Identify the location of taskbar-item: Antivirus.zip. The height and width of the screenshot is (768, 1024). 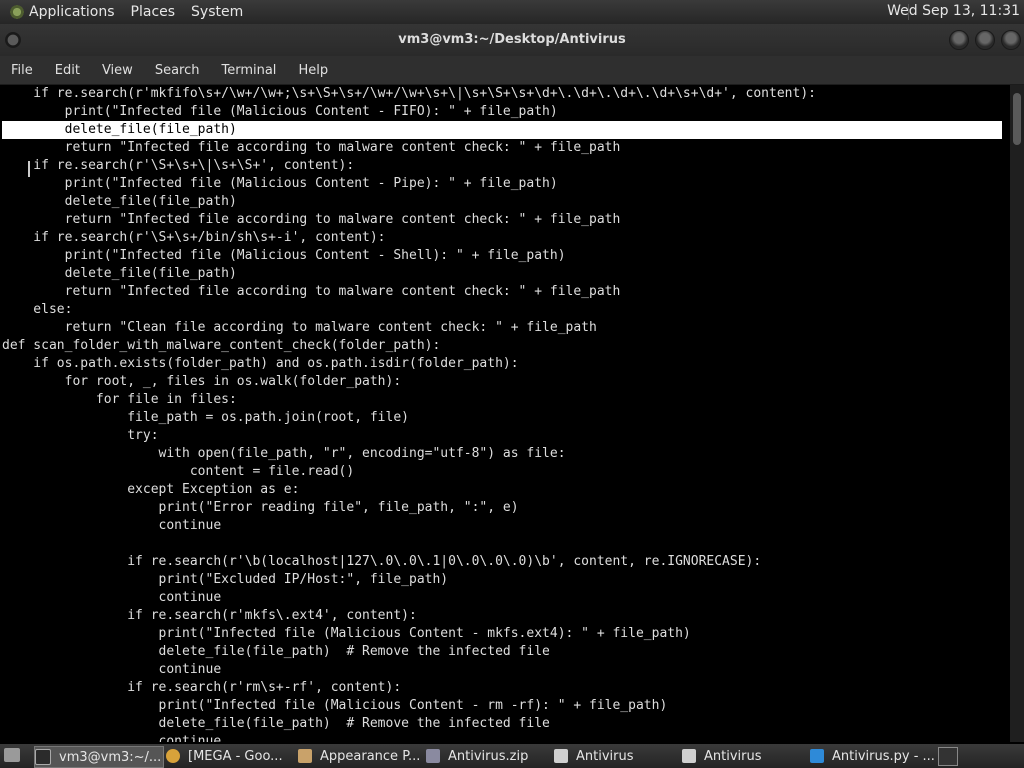
(488, 756).